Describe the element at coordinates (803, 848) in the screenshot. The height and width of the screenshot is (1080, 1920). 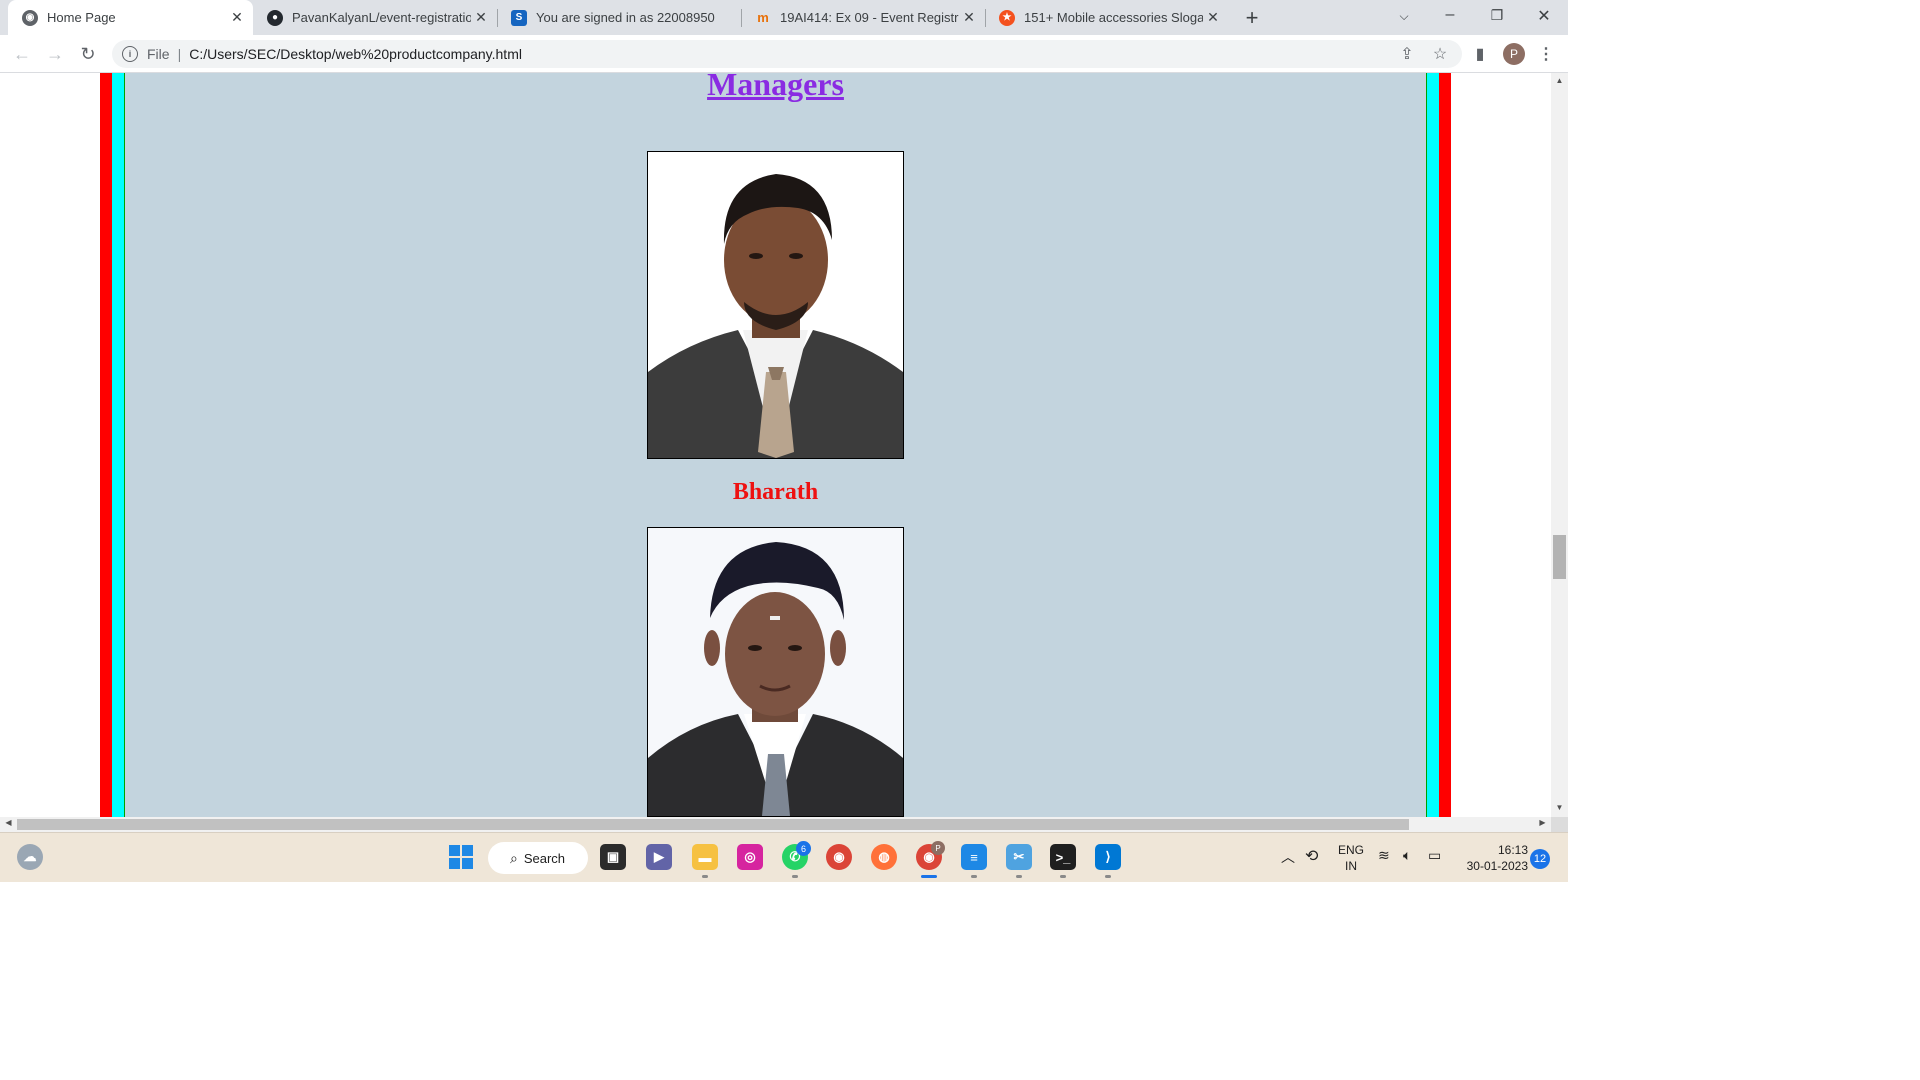
I see `whatsapp-badge: 6` at that location.